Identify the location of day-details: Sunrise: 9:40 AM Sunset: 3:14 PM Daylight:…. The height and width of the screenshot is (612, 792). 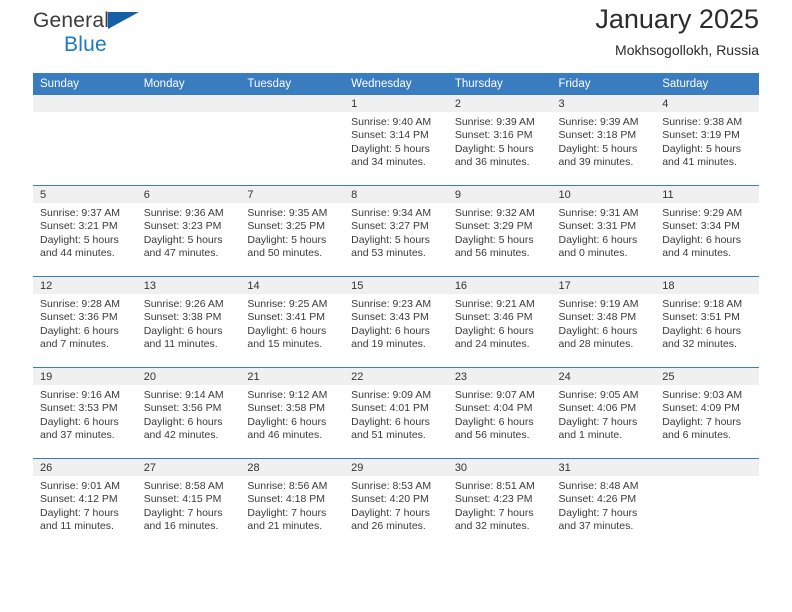
(396, 141).